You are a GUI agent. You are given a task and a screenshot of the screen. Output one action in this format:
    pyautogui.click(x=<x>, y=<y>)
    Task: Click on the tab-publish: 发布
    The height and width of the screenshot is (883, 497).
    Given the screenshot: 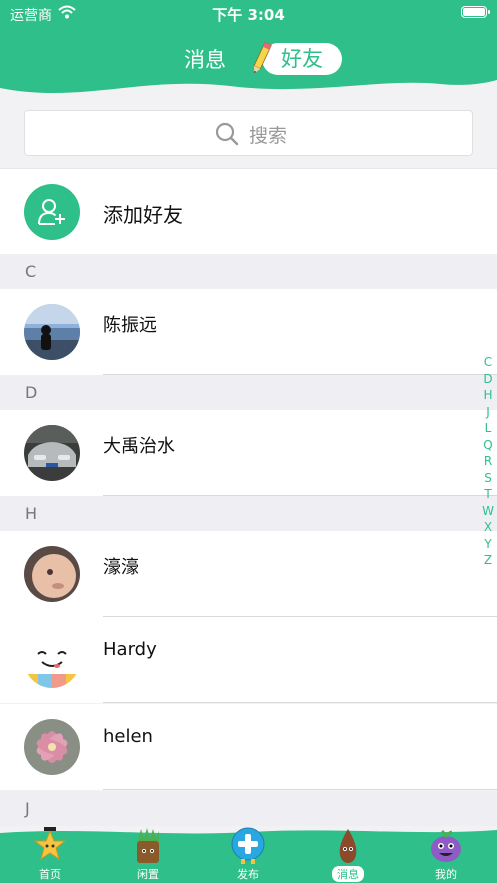 What is the action you would take?
    pyautogui.click(x=248, y=855)
    